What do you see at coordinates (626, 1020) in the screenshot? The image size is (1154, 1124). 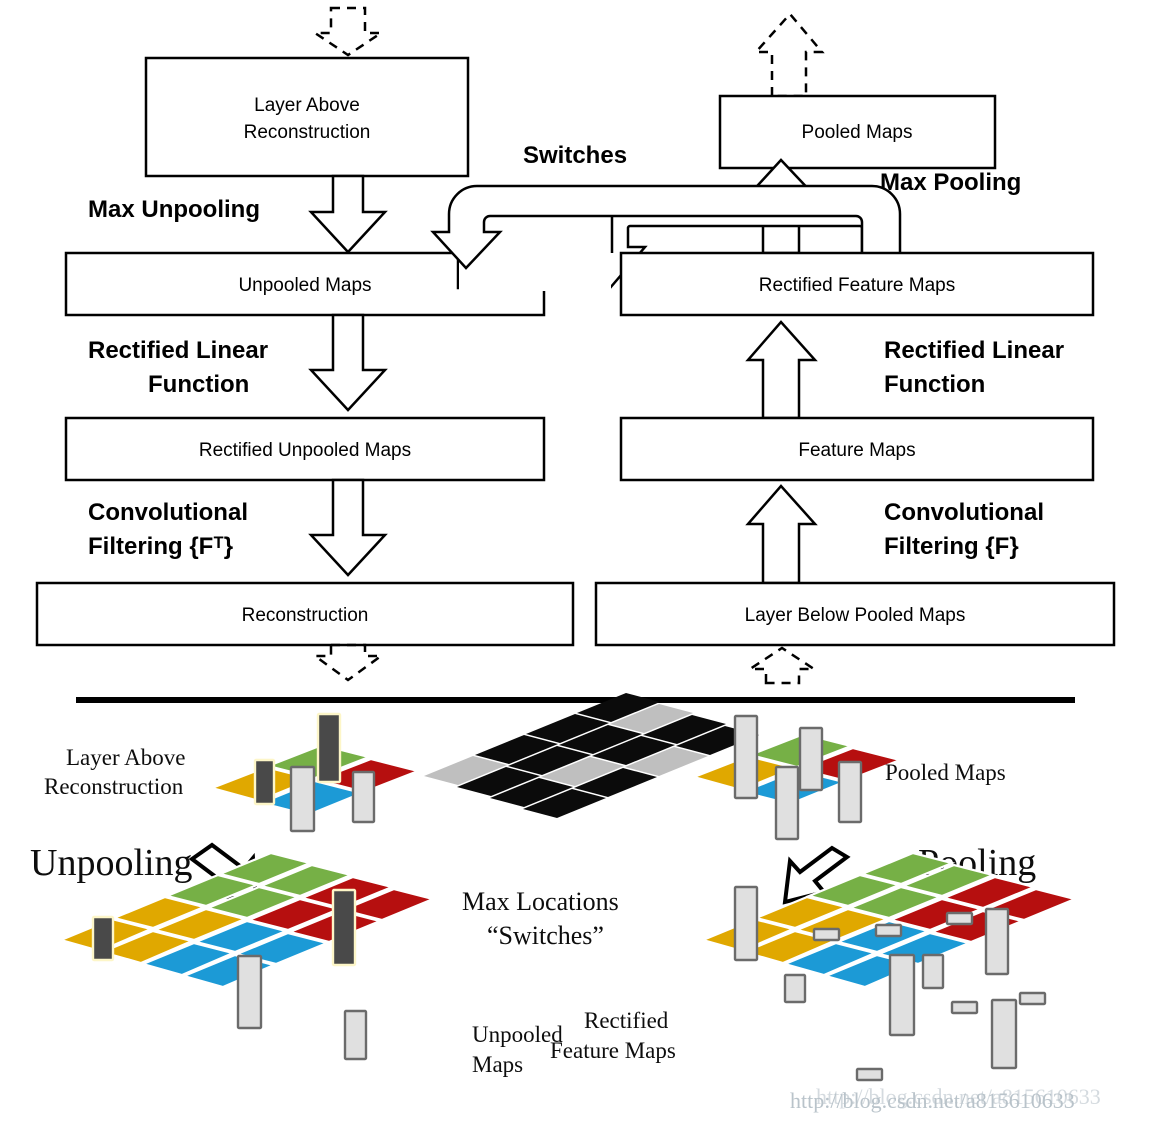 I see `label-rectified-feature-maps-line1: Rectified` at bounding box center [626, 1020].